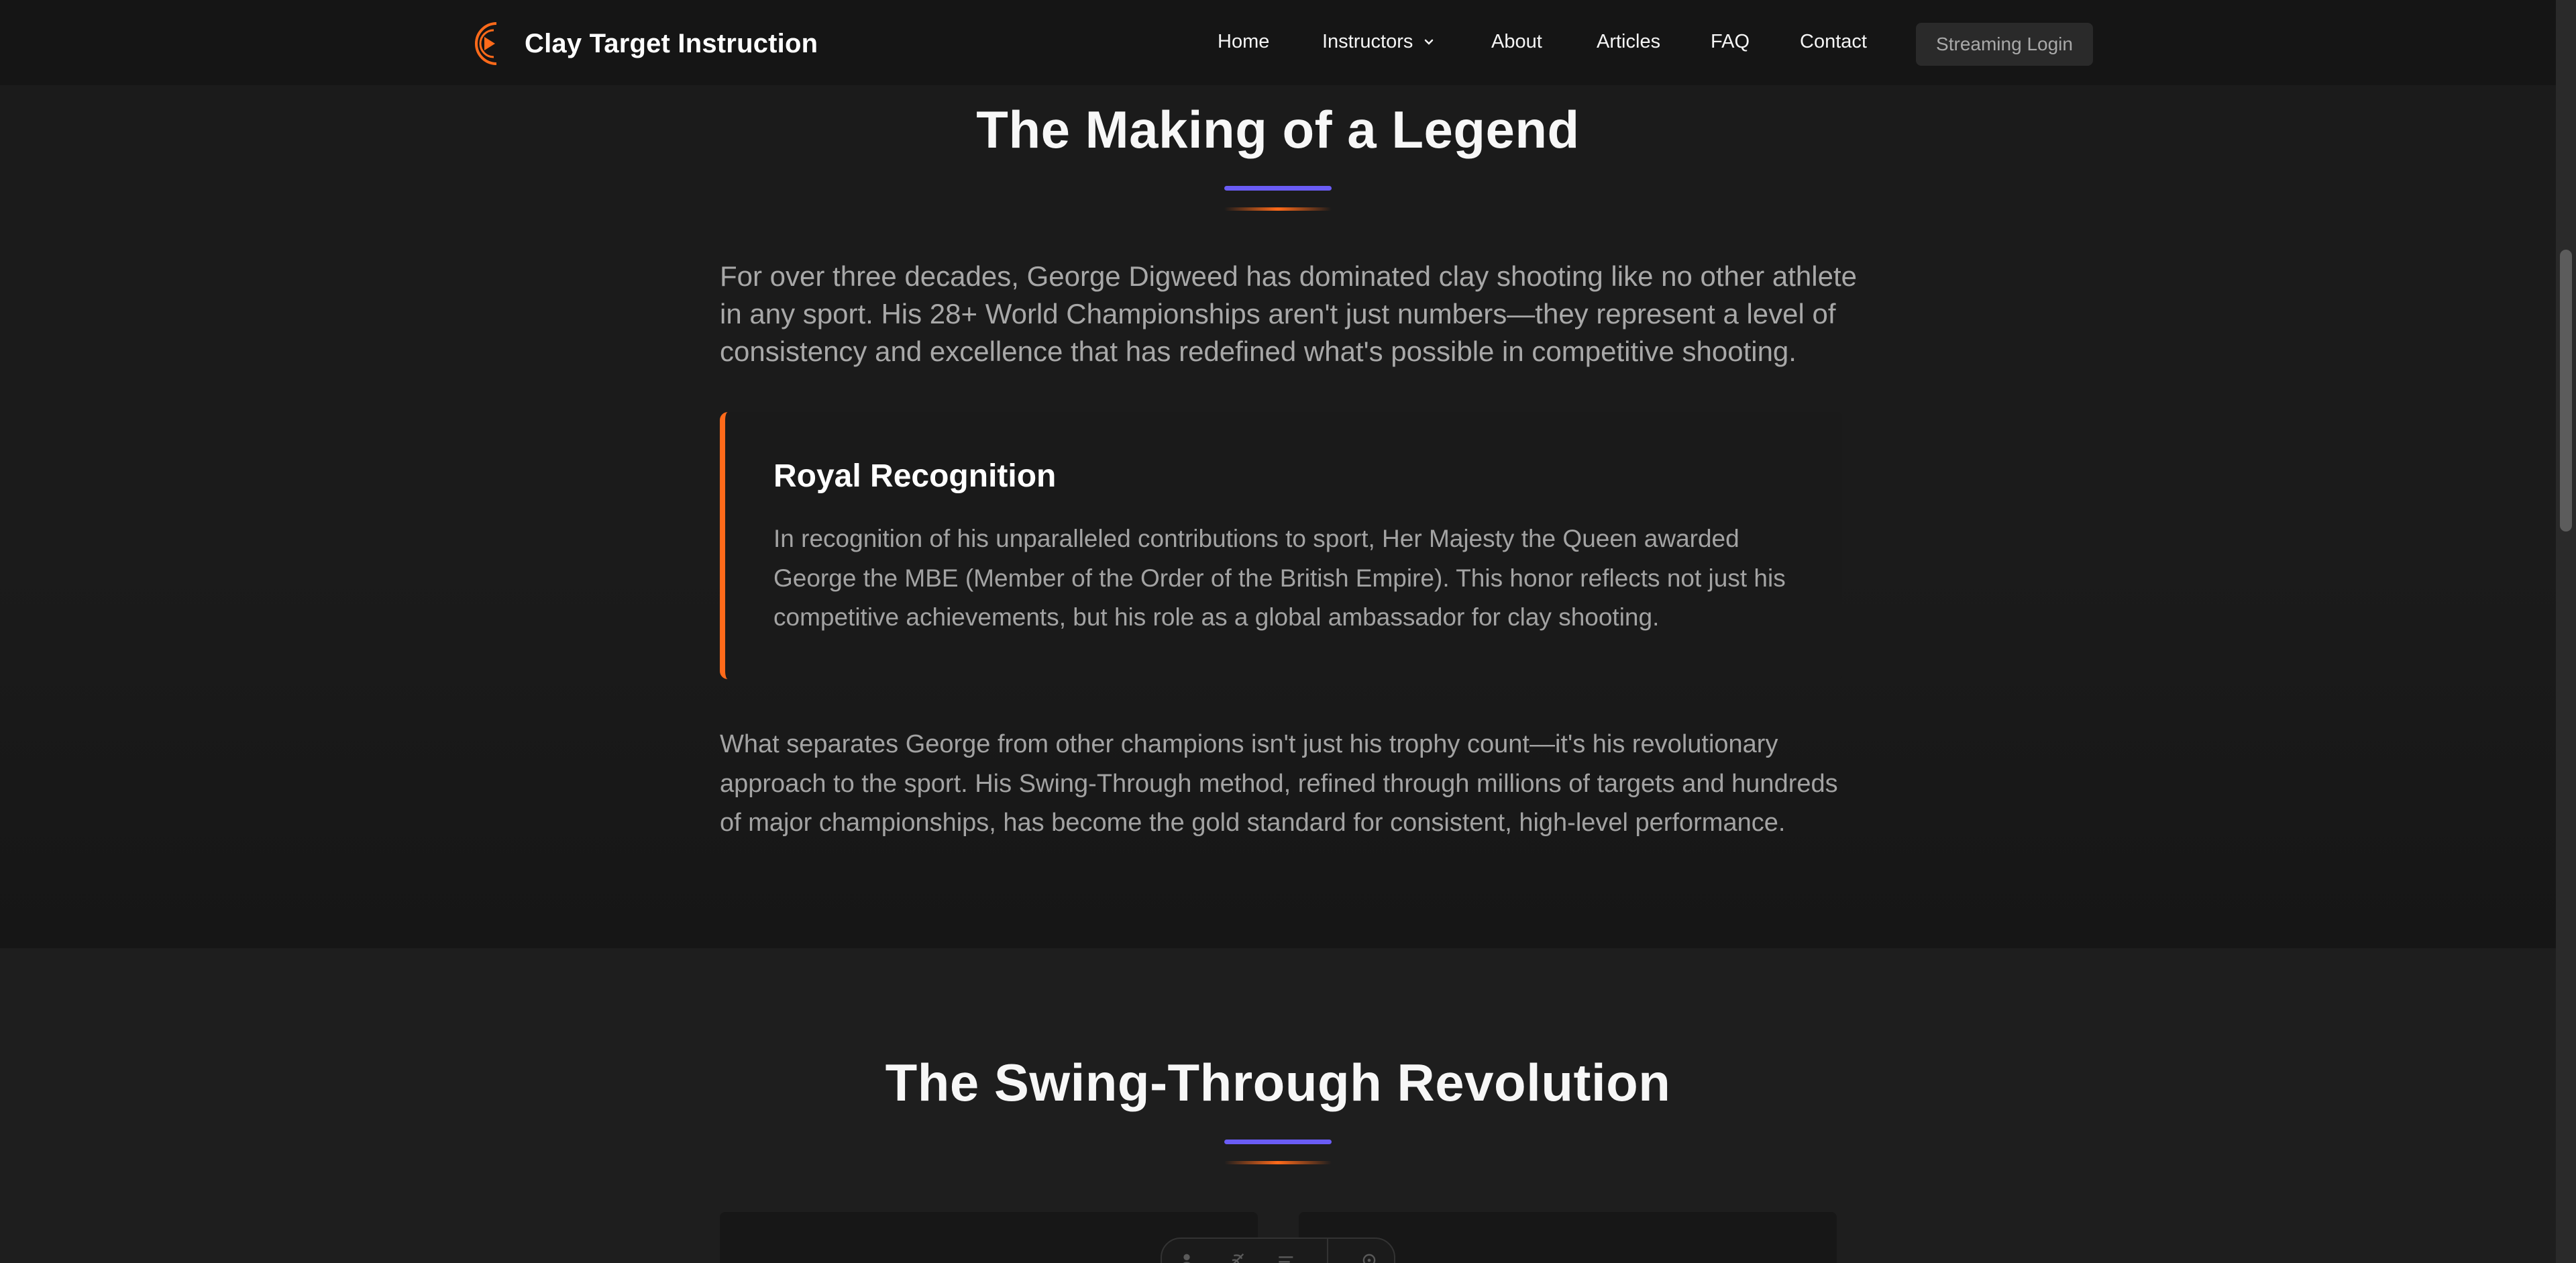 The image size is (2576, 1263). What do you see at coordinates (915, 476) in the screenshot?
I see `callout-title: Royal Recognition` at bounding box center [915, 476].